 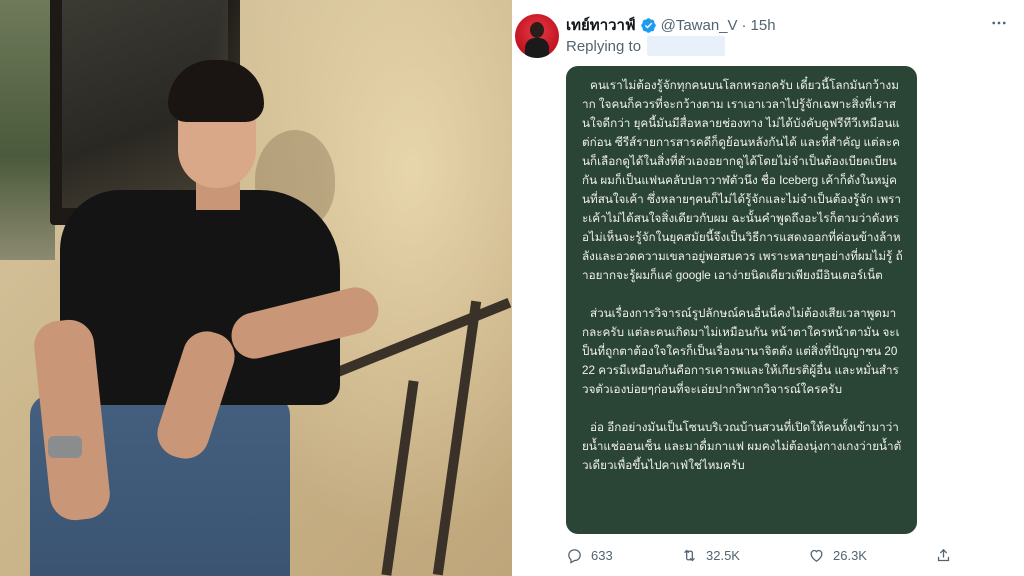 What do you see at coordinates (646, 46) in the screenshot?
I see `replying-to: Replying to` at bounding box center [646, 46].